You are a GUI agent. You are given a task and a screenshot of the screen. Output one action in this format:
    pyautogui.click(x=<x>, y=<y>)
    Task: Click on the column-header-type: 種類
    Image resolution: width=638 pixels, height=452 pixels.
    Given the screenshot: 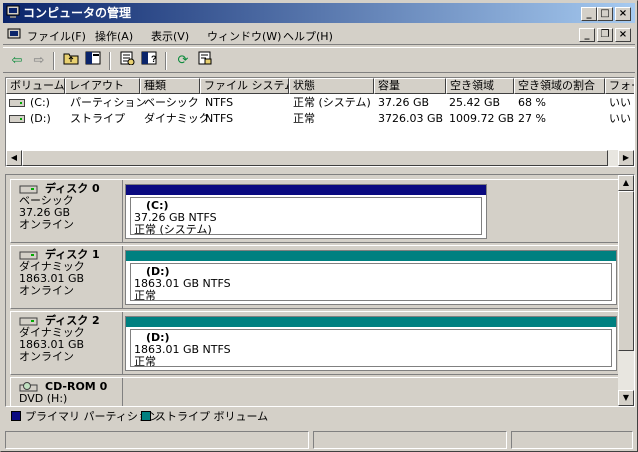 What is the action you would take?
    pyautogui.click(x=170, y=86)
    